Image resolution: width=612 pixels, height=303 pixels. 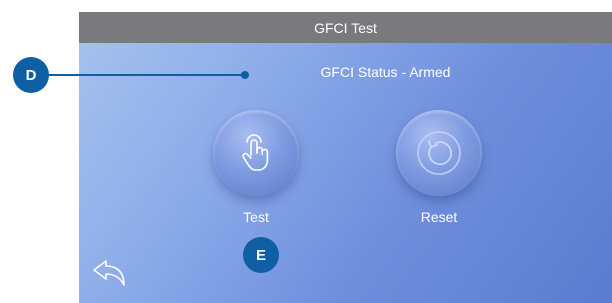 I want to click on screen-title: GFCI Test, so click(x=345, y=27).